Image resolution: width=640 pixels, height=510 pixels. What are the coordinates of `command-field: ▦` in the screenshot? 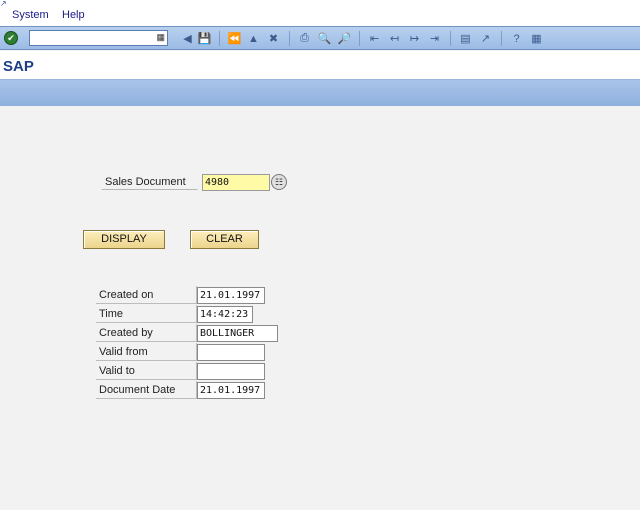 It's located at (98, 38).